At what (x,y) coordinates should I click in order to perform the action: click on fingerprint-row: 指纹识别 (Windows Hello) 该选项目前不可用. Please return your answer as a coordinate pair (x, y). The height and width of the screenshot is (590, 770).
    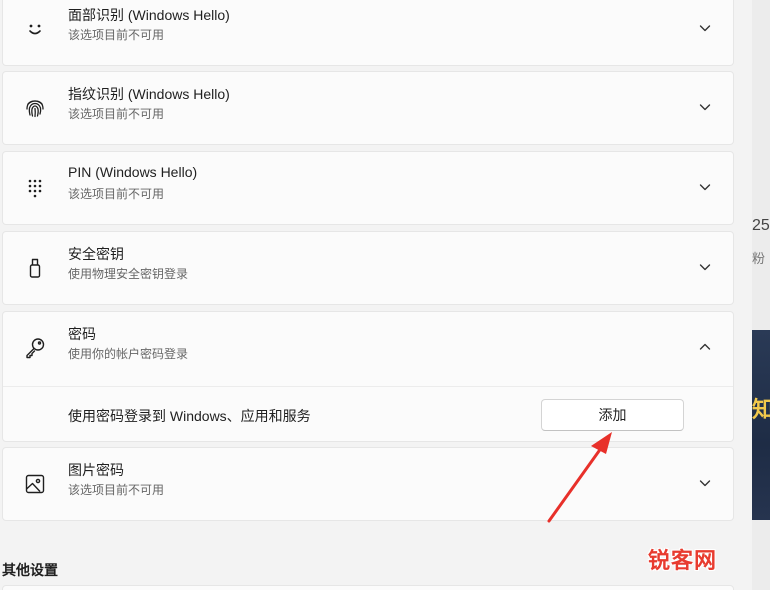
    Looking at the image, I should click on (368, 109).